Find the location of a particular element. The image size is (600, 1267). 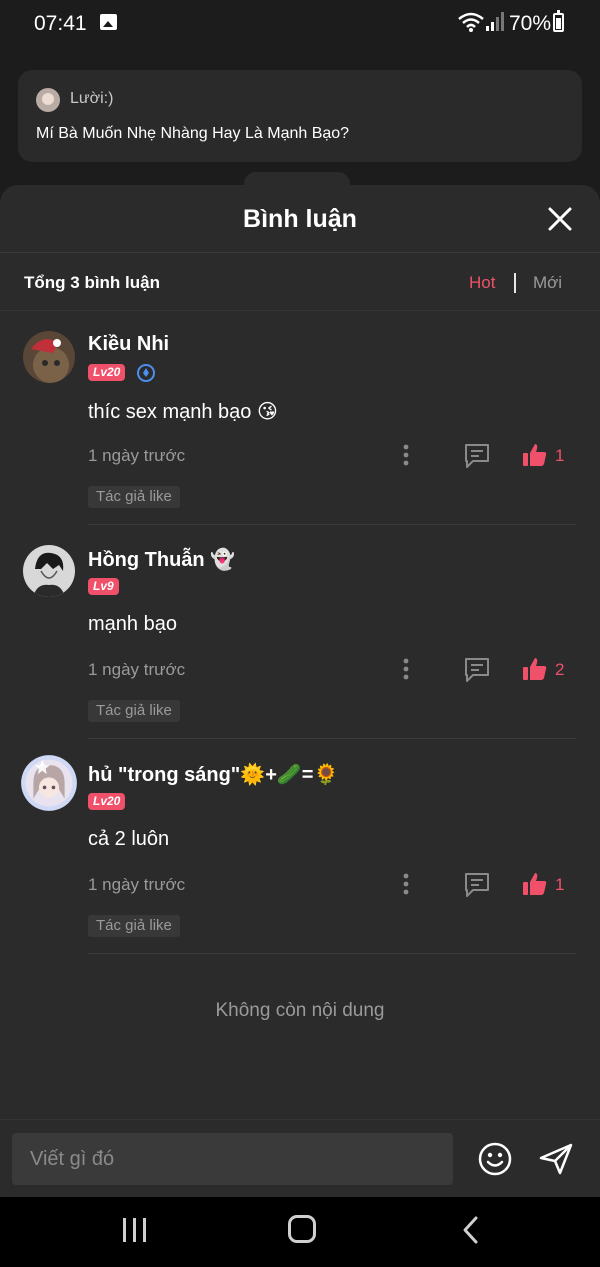

comment-total: Tổng 3 bình luận is located at coordinates (92, 282).